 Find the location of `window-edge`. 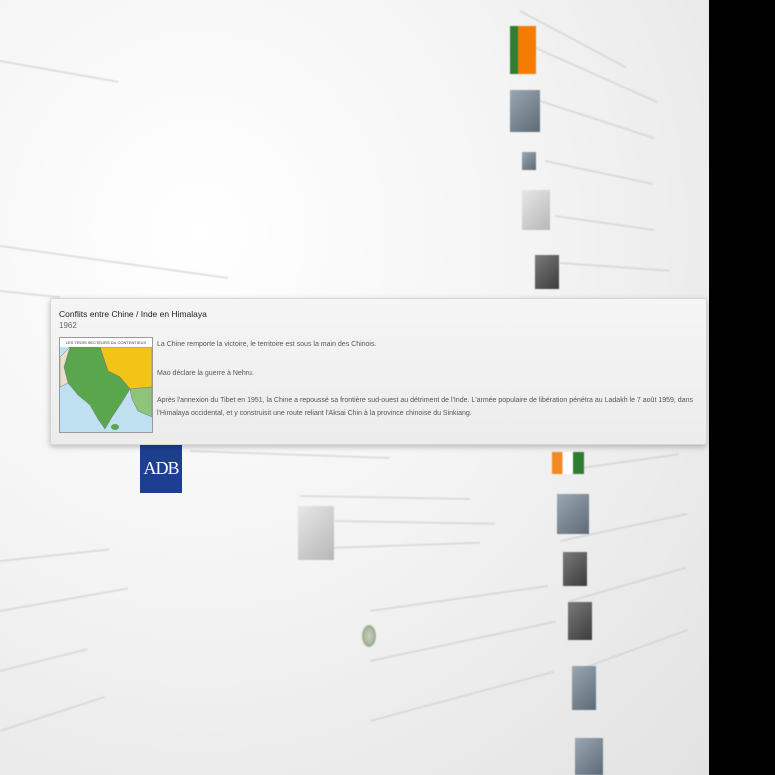

window-edge is located at coordinates (742, 387).